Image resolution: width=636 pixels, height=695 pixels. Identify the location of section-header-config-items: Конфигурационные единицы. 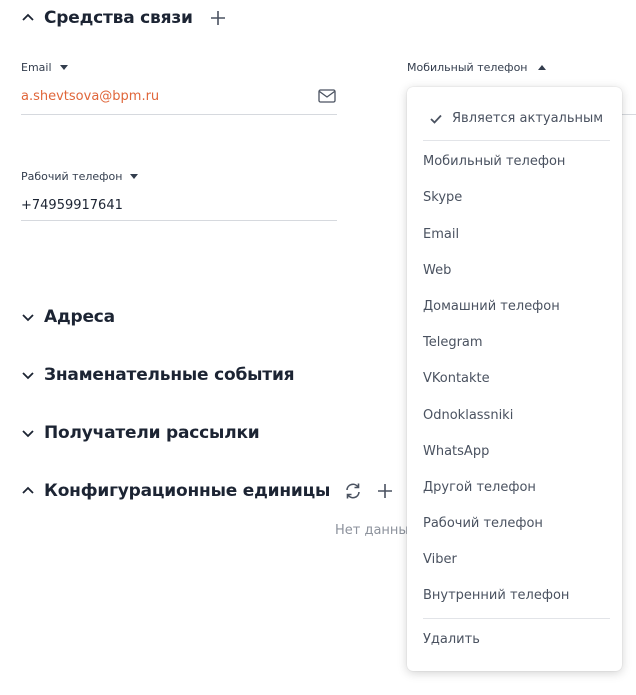
(224, 491).